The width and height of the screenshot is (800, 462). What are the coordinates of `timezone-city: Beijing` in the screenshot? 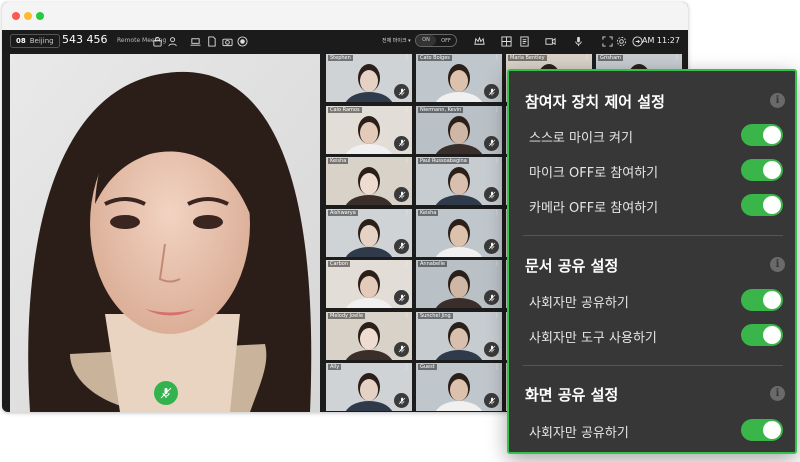 It's located at (41, 41).